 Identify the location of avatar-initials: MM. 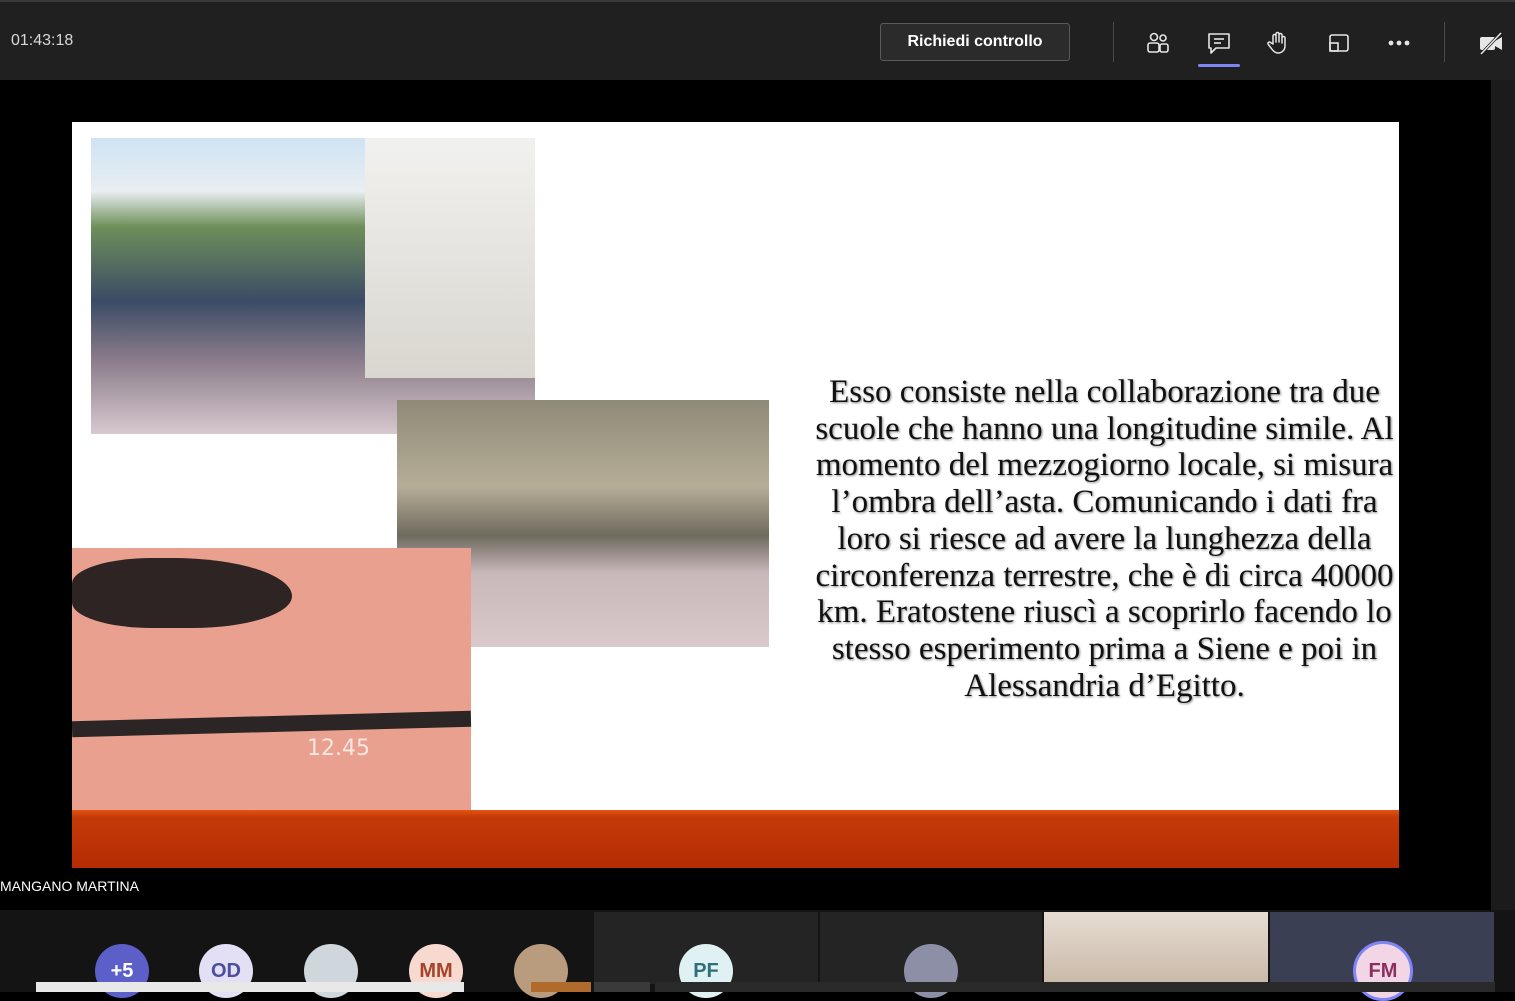
(436, 970).